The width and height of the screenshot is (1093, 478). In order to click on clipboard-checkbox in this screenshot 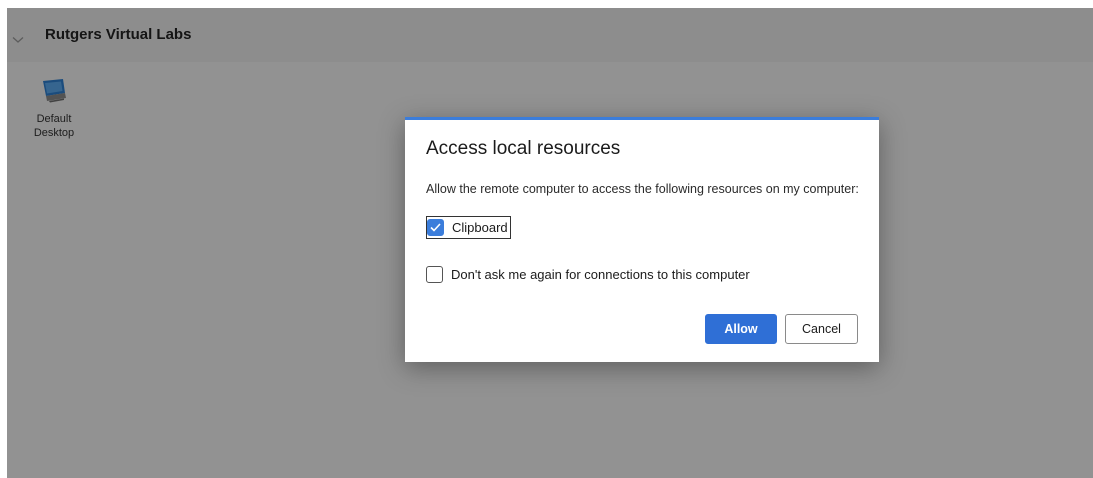, I will do `click(435, 227)`.